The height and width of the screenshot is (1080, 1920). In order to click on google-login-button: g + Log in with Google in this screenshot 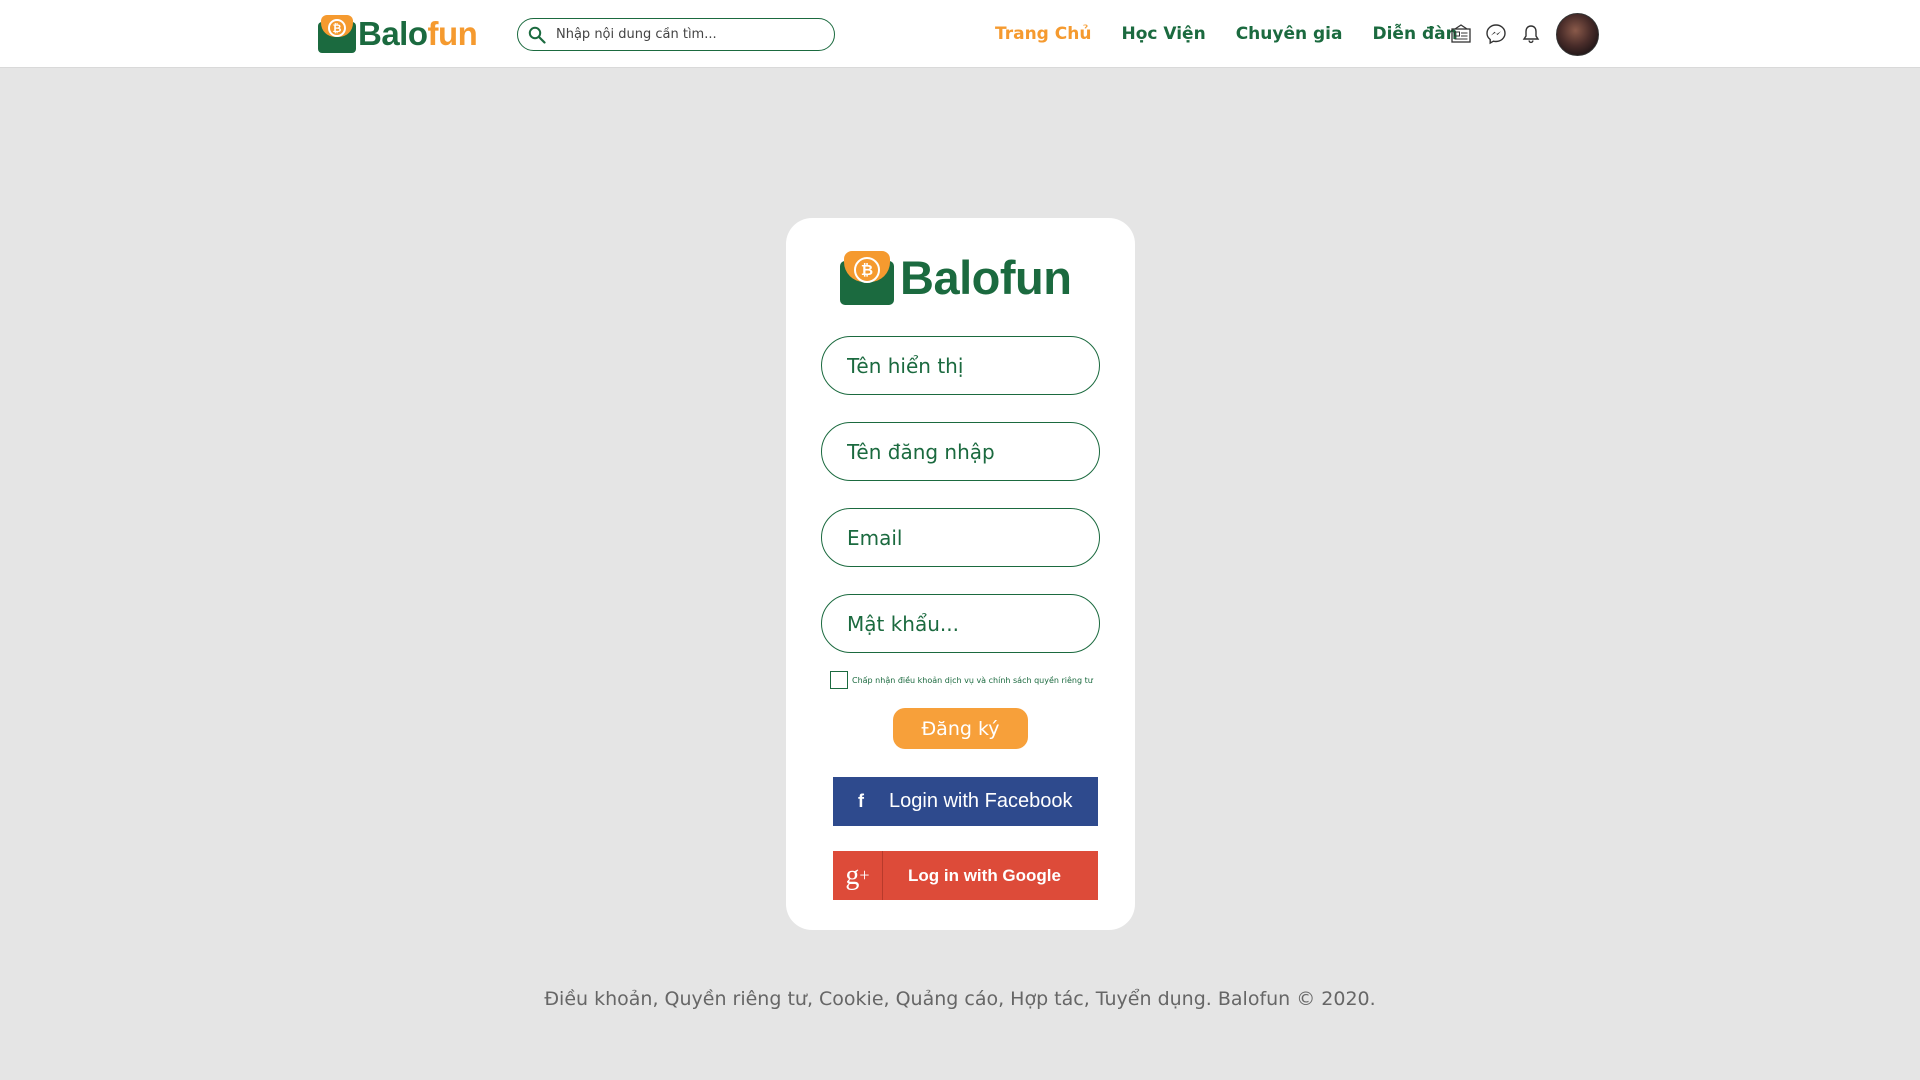, I will do `click(965, 875)`.